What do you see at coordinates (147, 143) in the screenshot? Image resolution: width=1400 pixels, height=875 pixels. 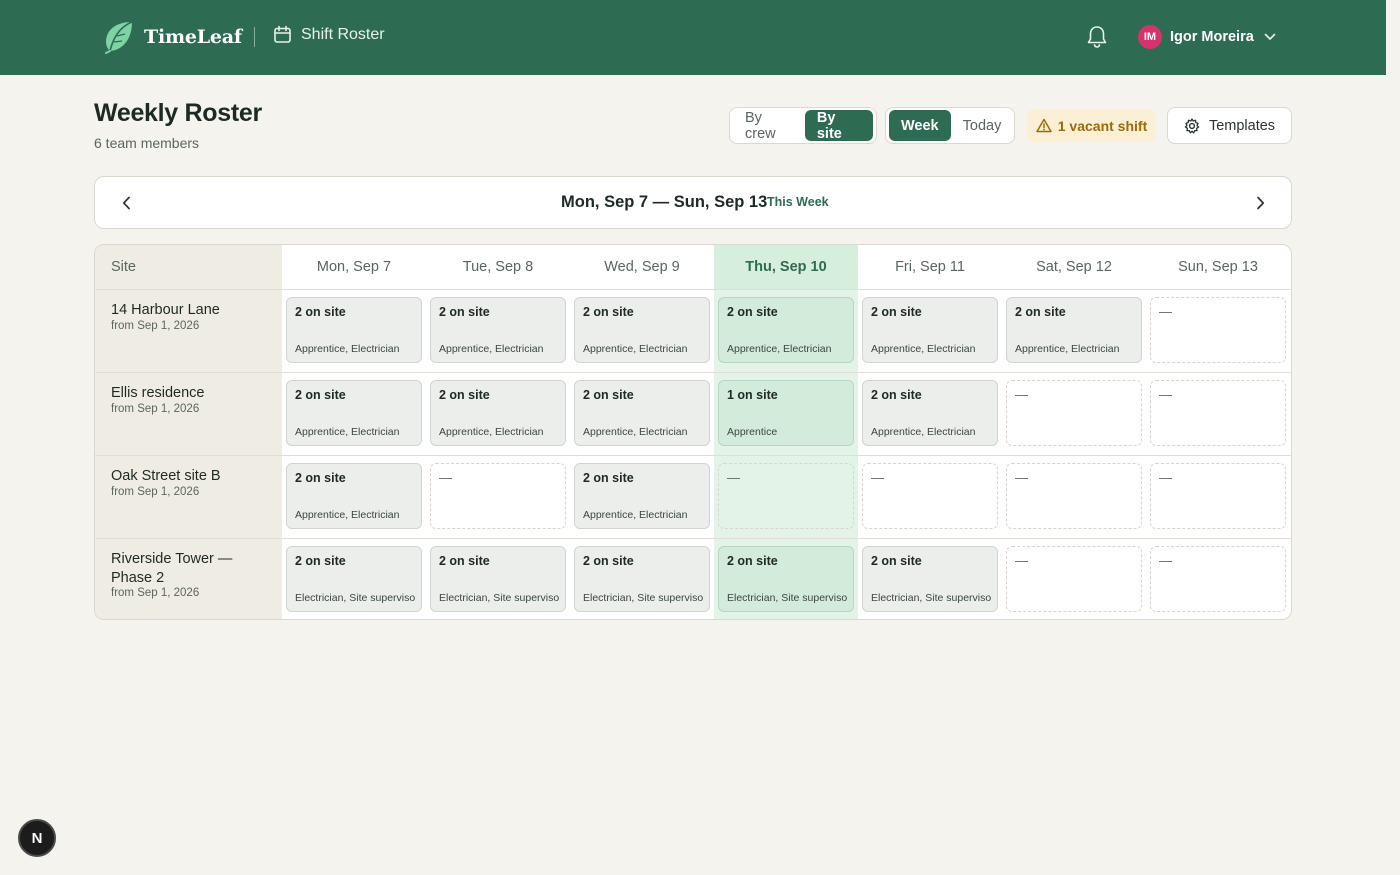 I see `team-count: 6 team members` at bounding box center [147, 143].